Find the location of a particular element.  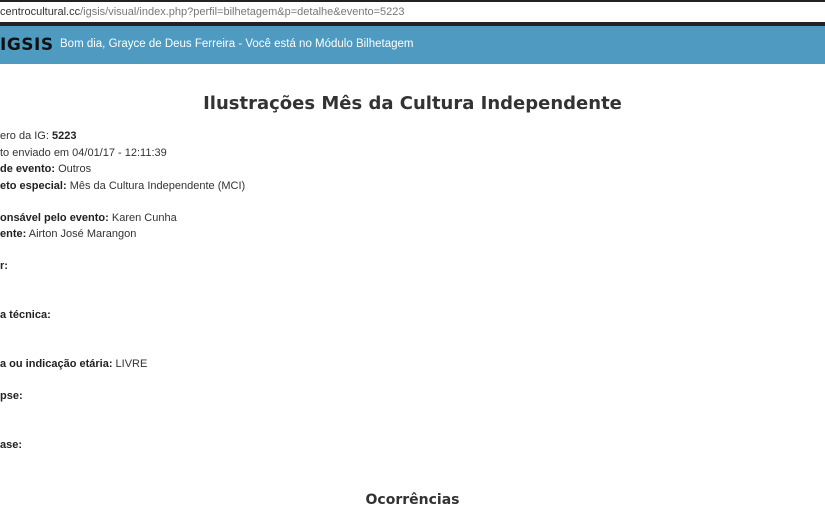

detail-value: Mês da Cultura Independente (MCI) is located at coordinates (157, 186).